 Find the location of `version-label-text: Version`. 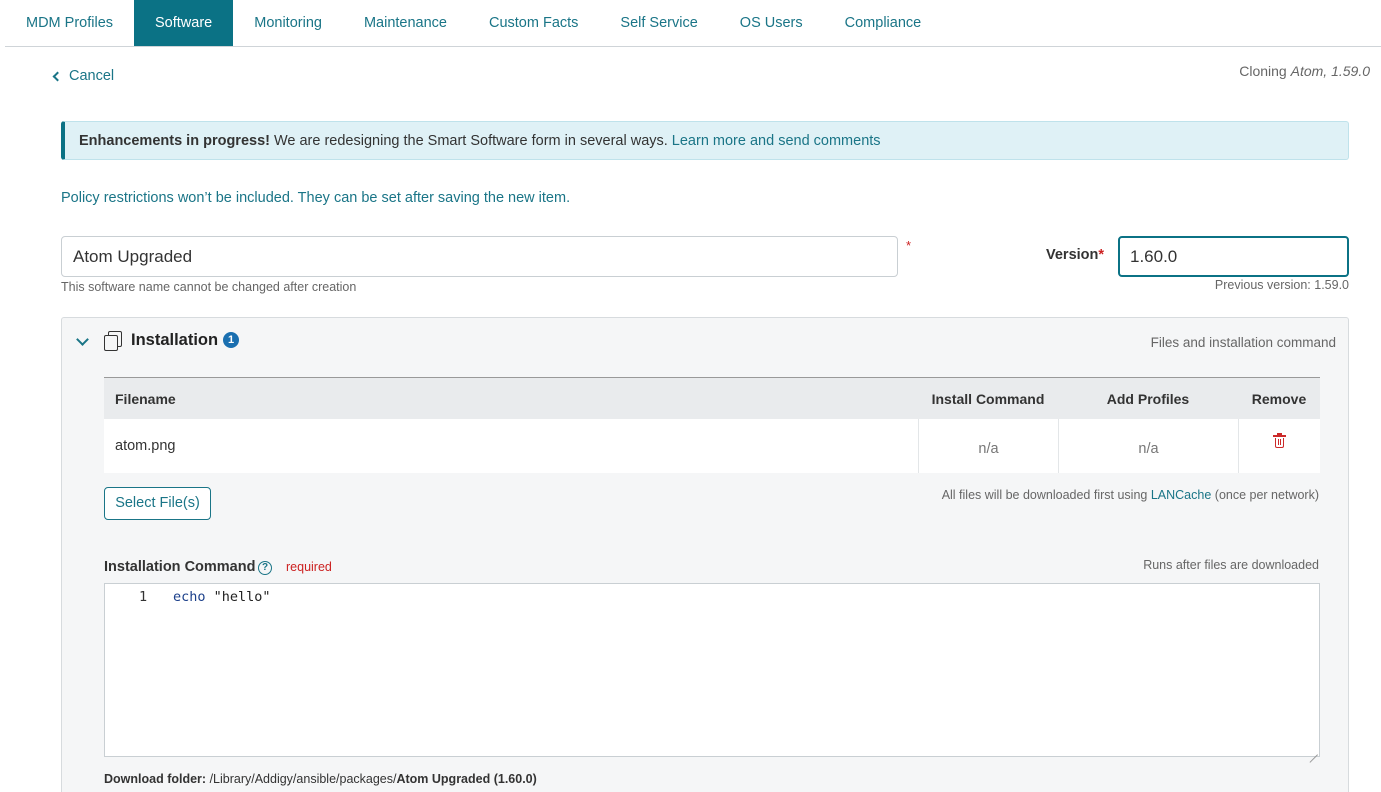

version-label-text: Version is located at coordinates (1072, 255).